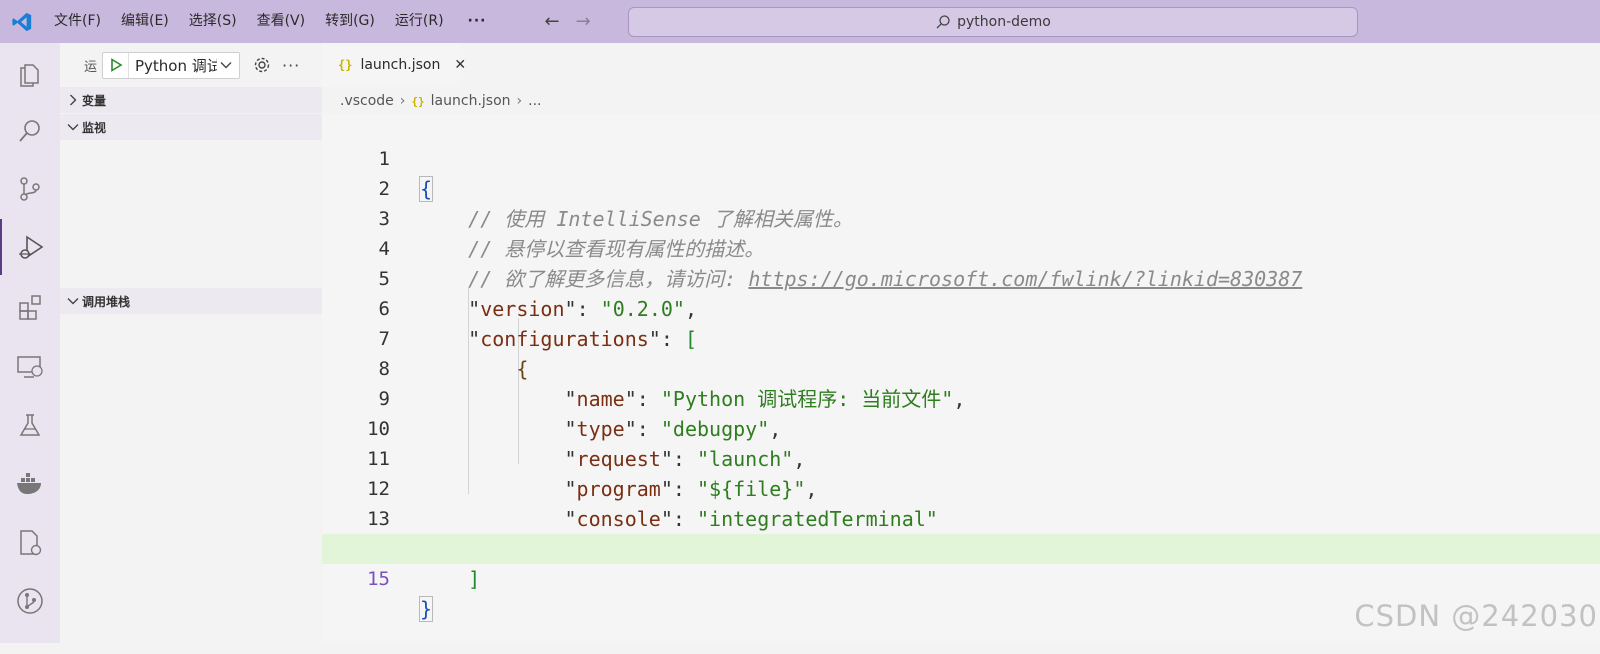  Describe the element at coordinates (583, 21) in the screenshot. I see `forward-arrow-icon: →` at that location.